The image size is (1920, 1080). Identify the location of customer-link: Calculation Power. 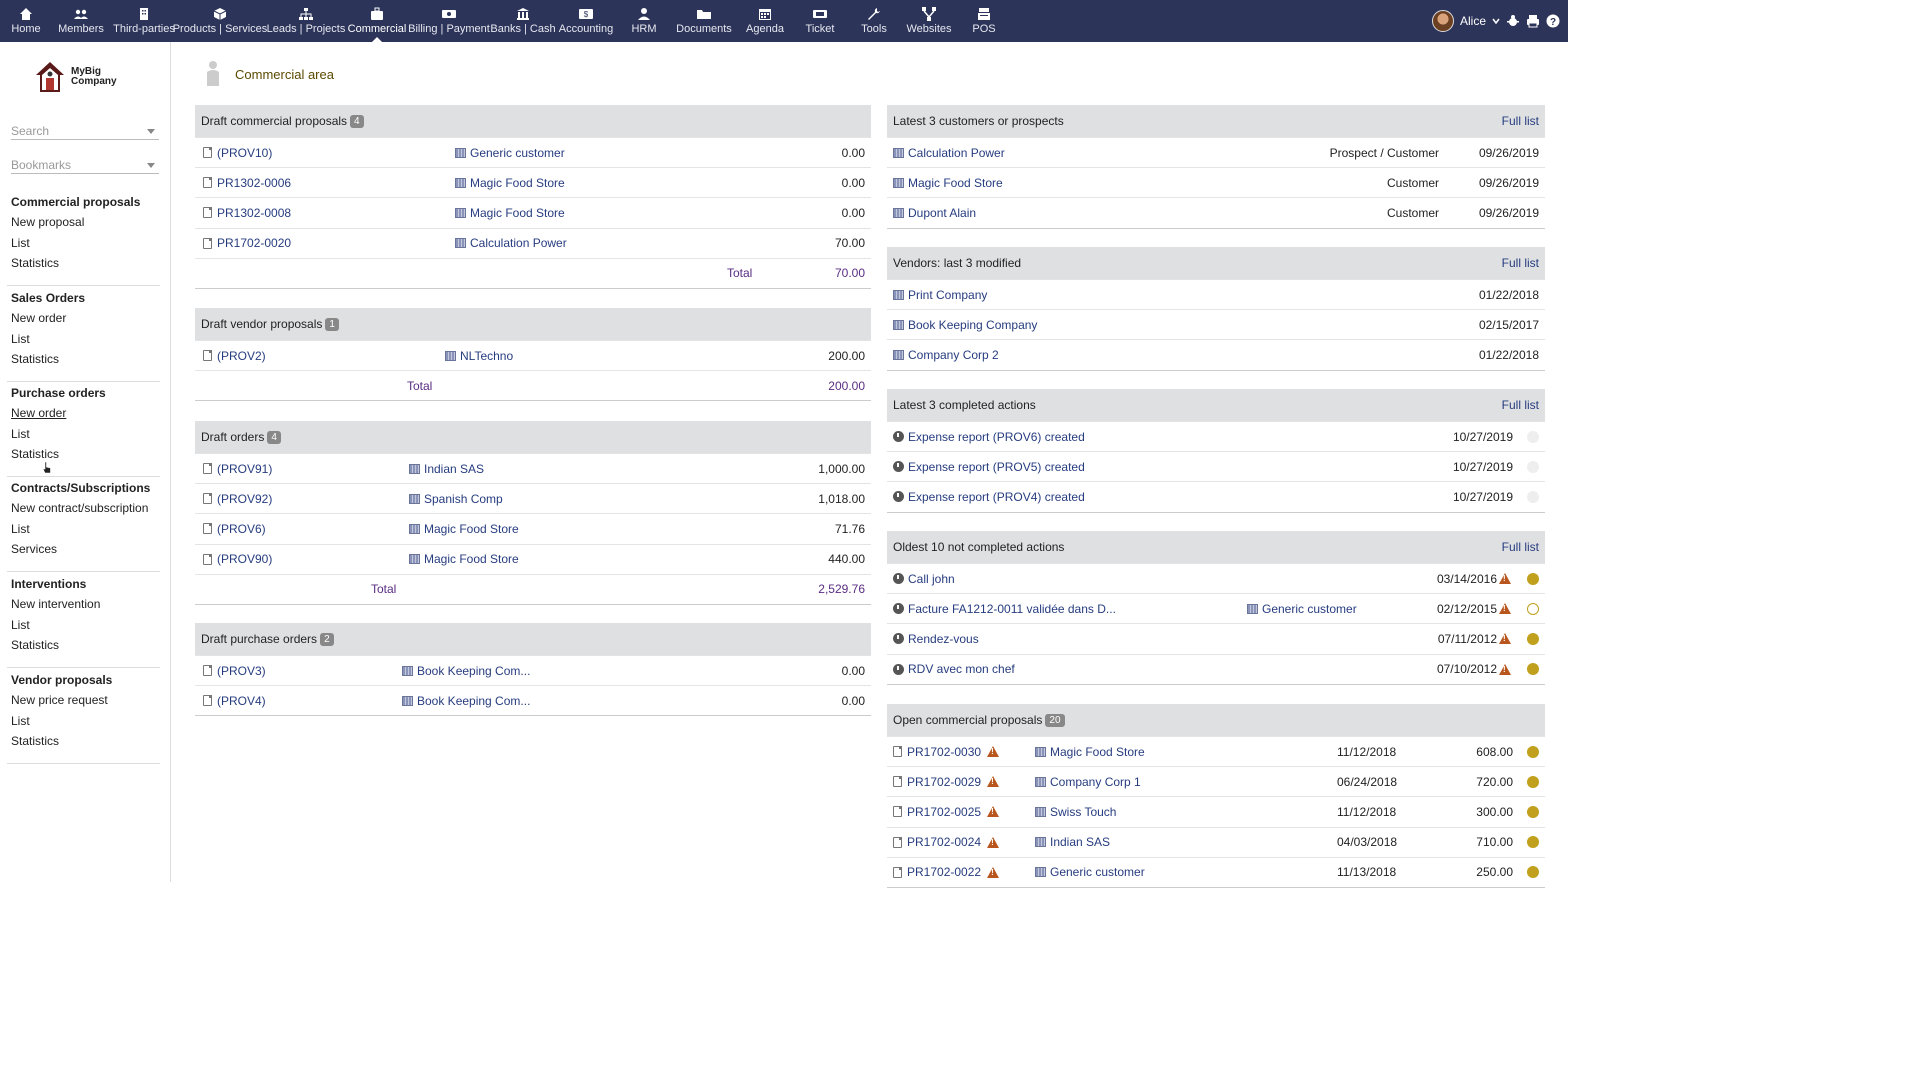
(949, 153).